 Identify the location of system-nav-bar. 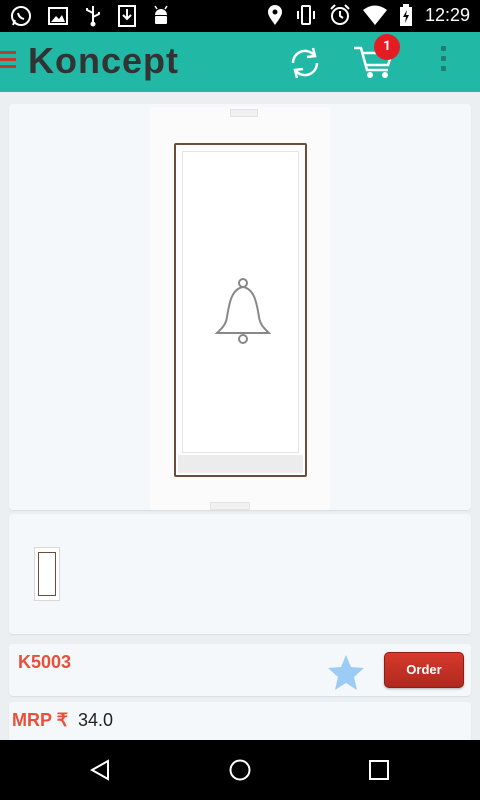
(240, 770).